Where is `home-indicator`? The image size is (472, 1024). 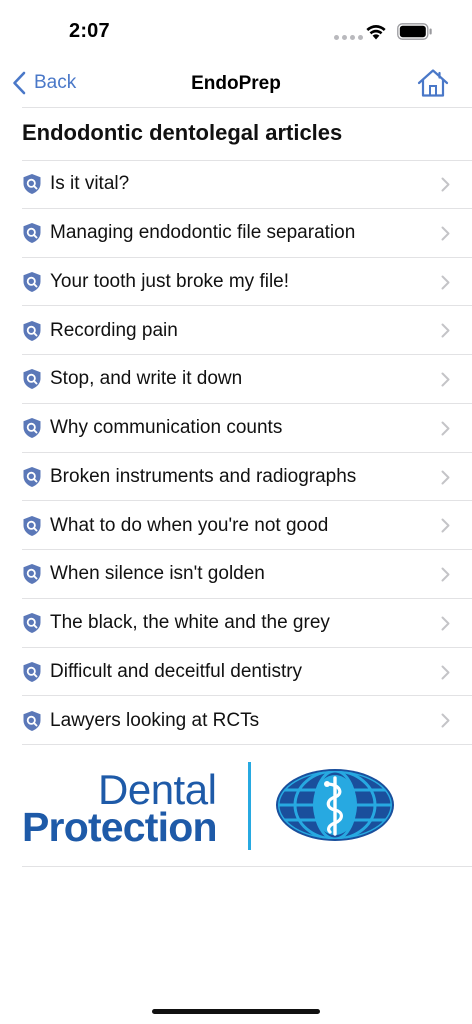 home-indicator is located at coordinates (236, 1011).